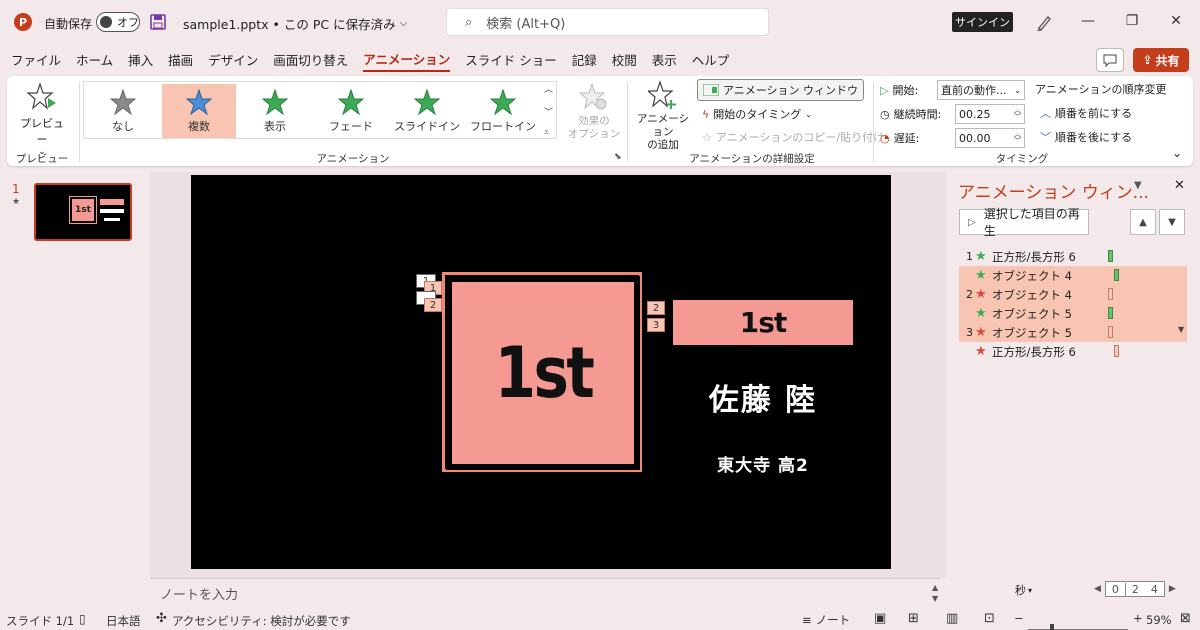  What do you see at coordinates (1023, 590) in the screenshot?
I see `seconds-dropdown: 秒 ▾` at bounding box center [1023, 590].